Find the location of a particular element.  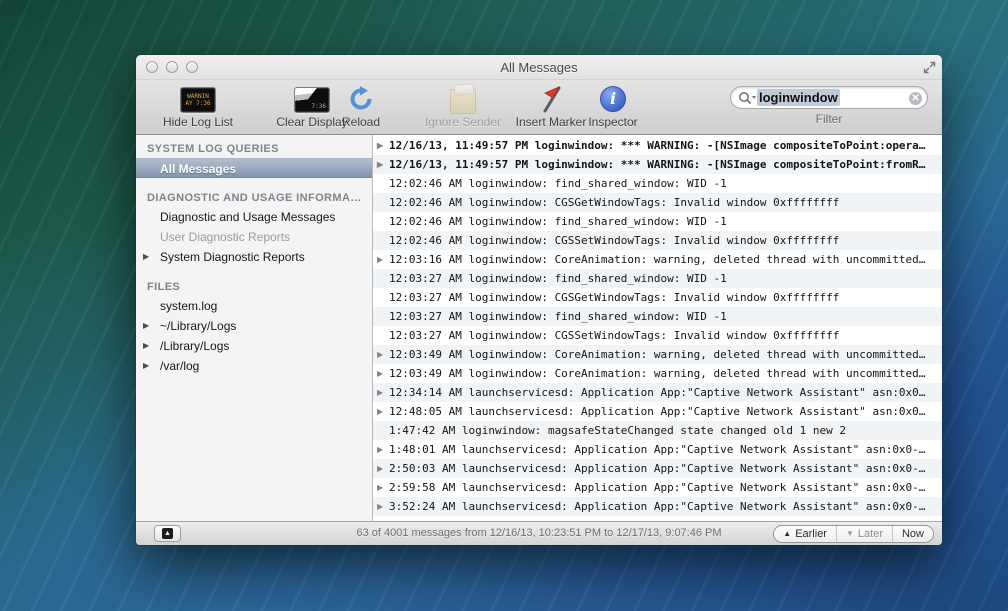

sidebar-item-label: System Diagnostic Reports is located at coordinates (232, 257).